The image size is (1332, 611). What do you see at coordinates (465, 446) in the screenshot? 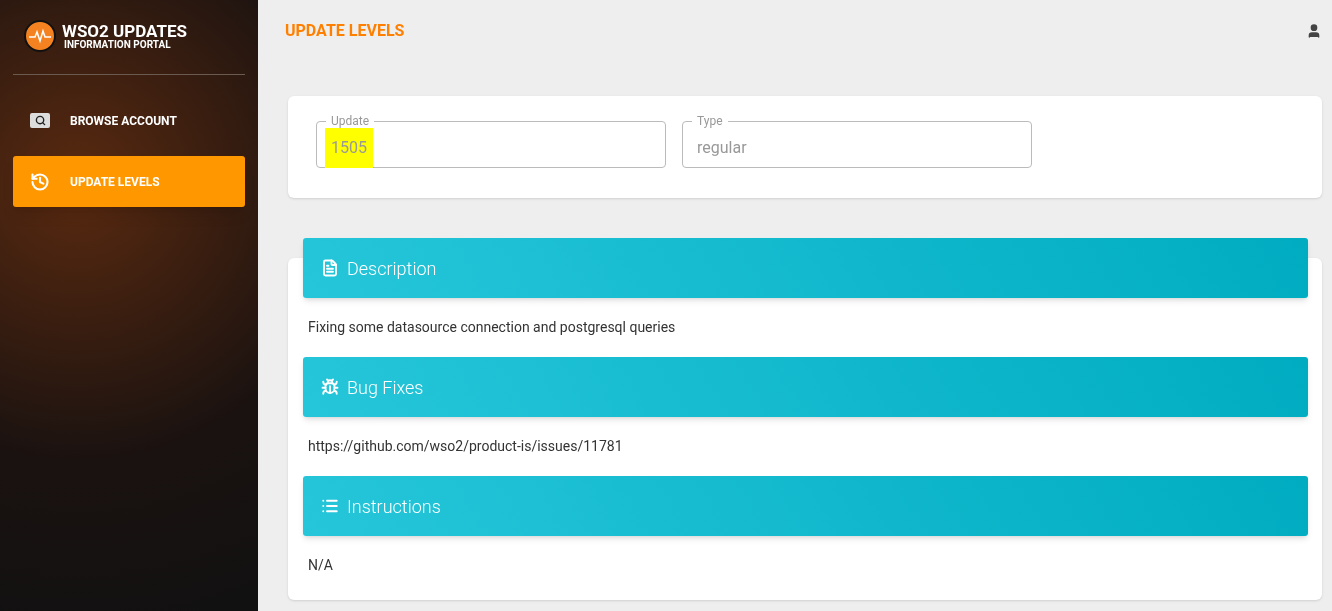
I see `section-text: https://github.com/wso2/product-is/issues/11781` at bounding box center [465, 446].